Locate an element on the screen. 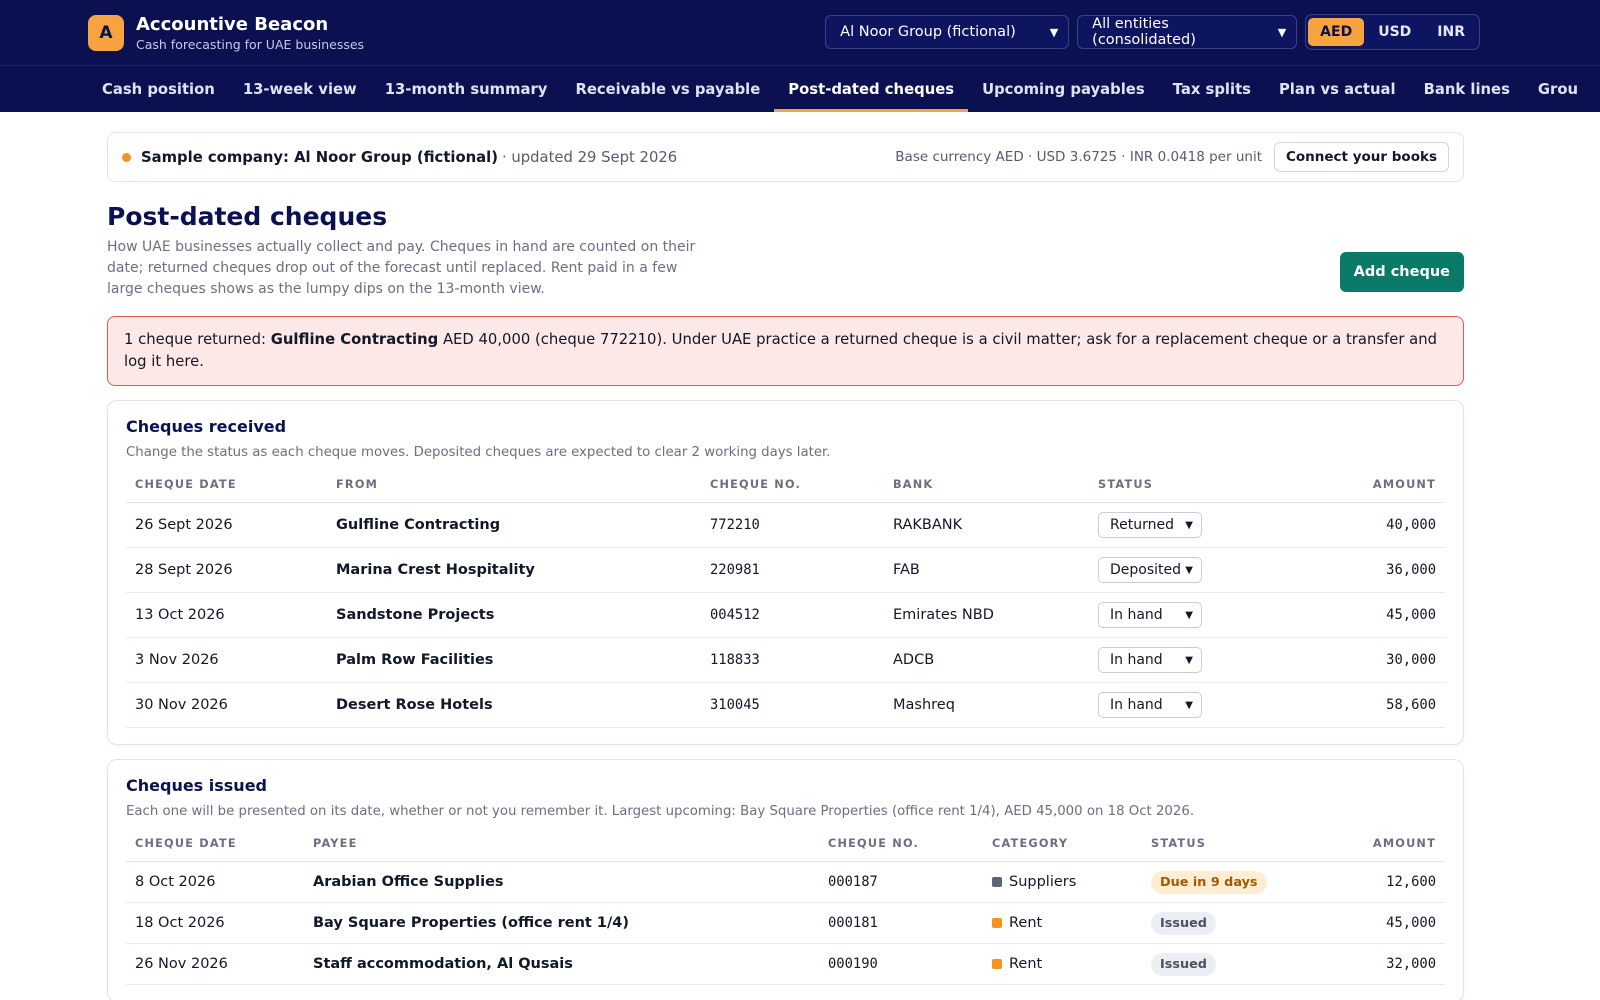 The image size is (1600, 1000). cheque-number: 000181 is located at coordinates (901, 923).